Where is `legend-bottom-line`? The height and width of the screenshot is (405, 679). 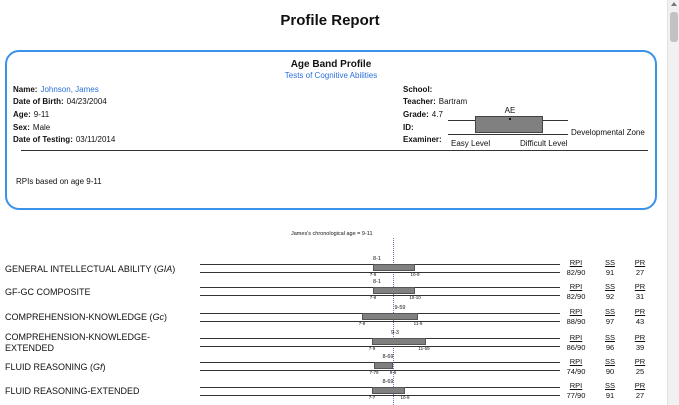 legend-bottom-line is located at coordinates (508, 134).